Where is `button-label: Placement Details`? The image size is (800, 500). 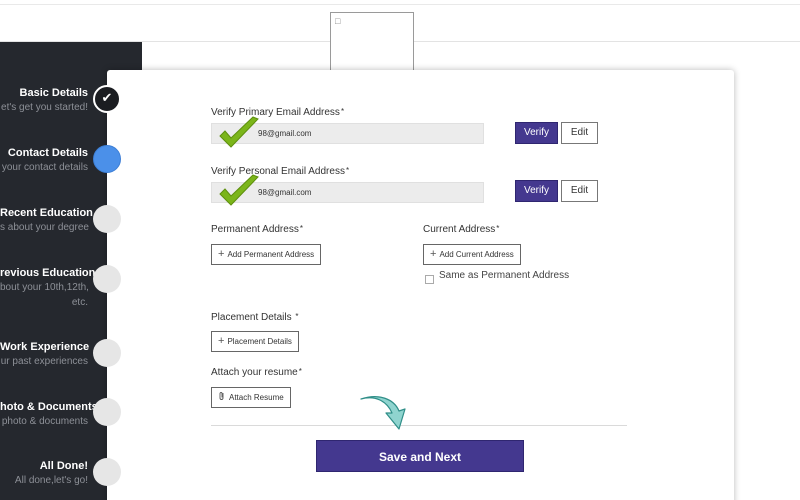 button-label: Placement Details is located at coordinates (259, 341).